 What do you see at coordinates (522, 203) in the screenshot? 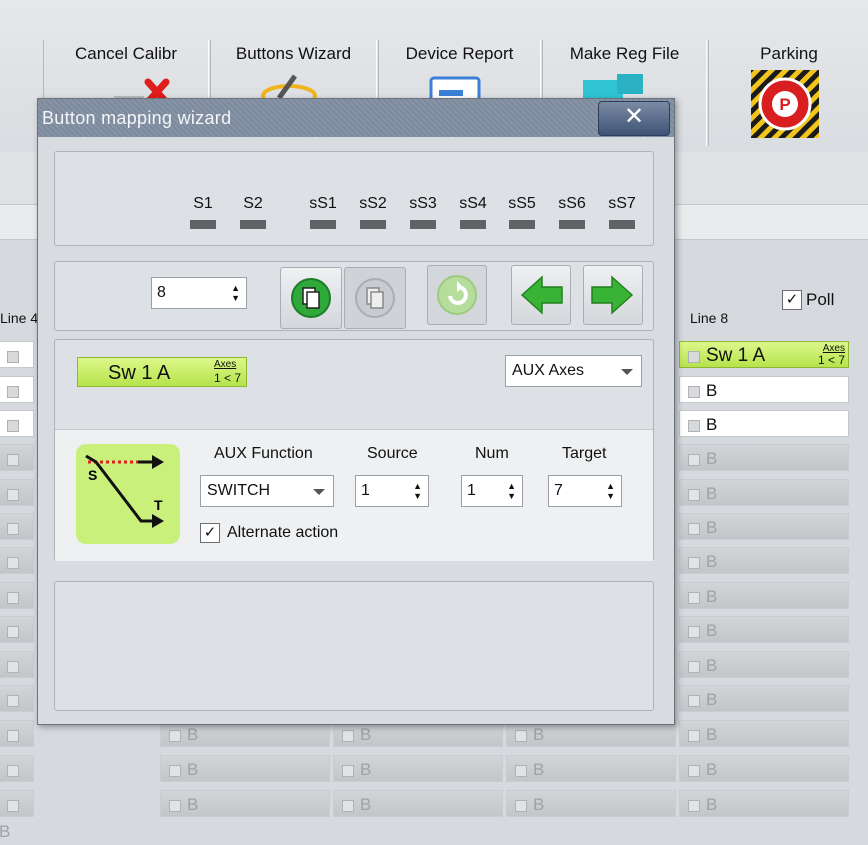
I see `indicator-label: sS5` at bounding box center [522, 203].